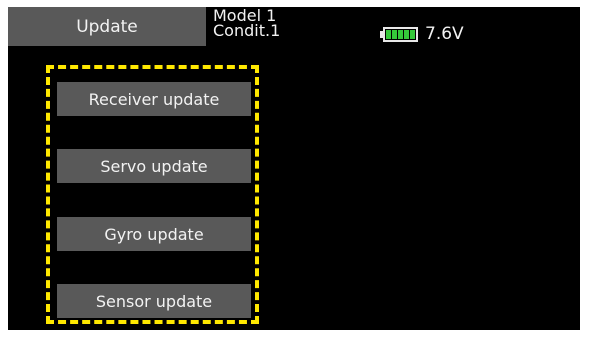 This screenshot has width=589, height=338. I want to click on servo-update-label: Servo update, so click(154, 166).